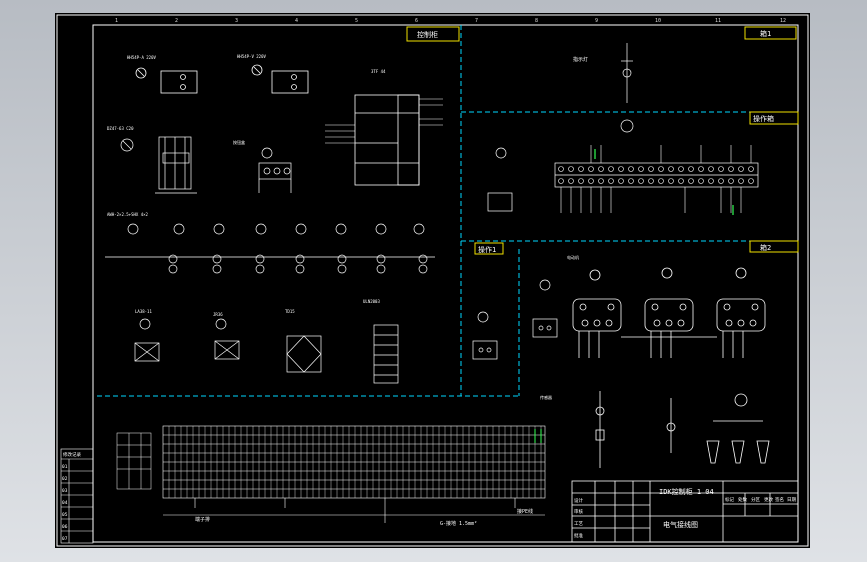 Image resolution: width=867 pixels, height=562 pixels. I want to click on svg-text: 2, so click(176, 21).